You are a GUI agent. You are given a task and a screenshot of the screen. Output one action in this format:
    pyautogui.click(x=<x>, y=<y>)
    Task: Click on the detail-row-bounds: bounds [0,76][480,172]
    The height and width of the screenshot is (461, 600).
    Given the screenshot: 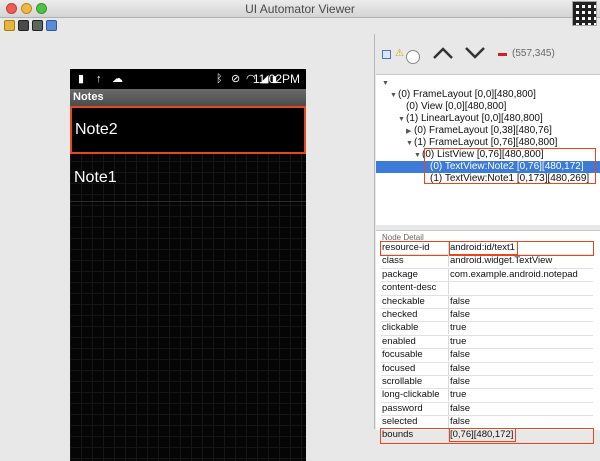 What is the action you would take?
    pyautogui.click(x=487, y=436)
    